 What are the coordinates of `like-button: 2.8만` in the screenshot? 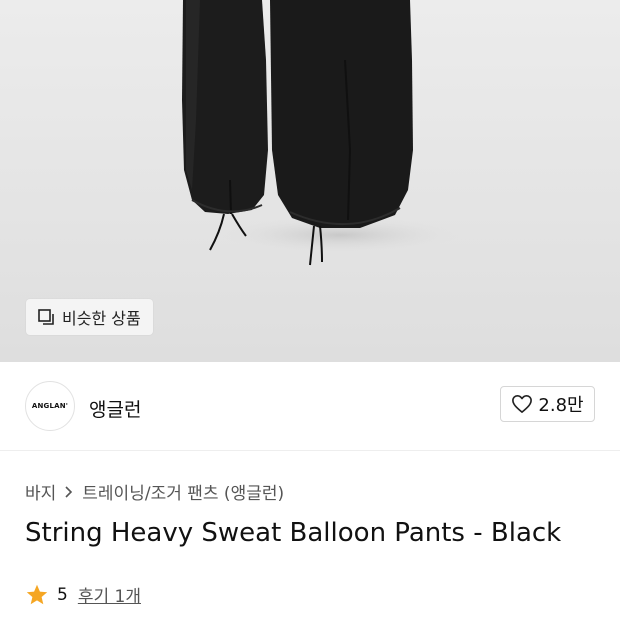 It's located at (547, 404).